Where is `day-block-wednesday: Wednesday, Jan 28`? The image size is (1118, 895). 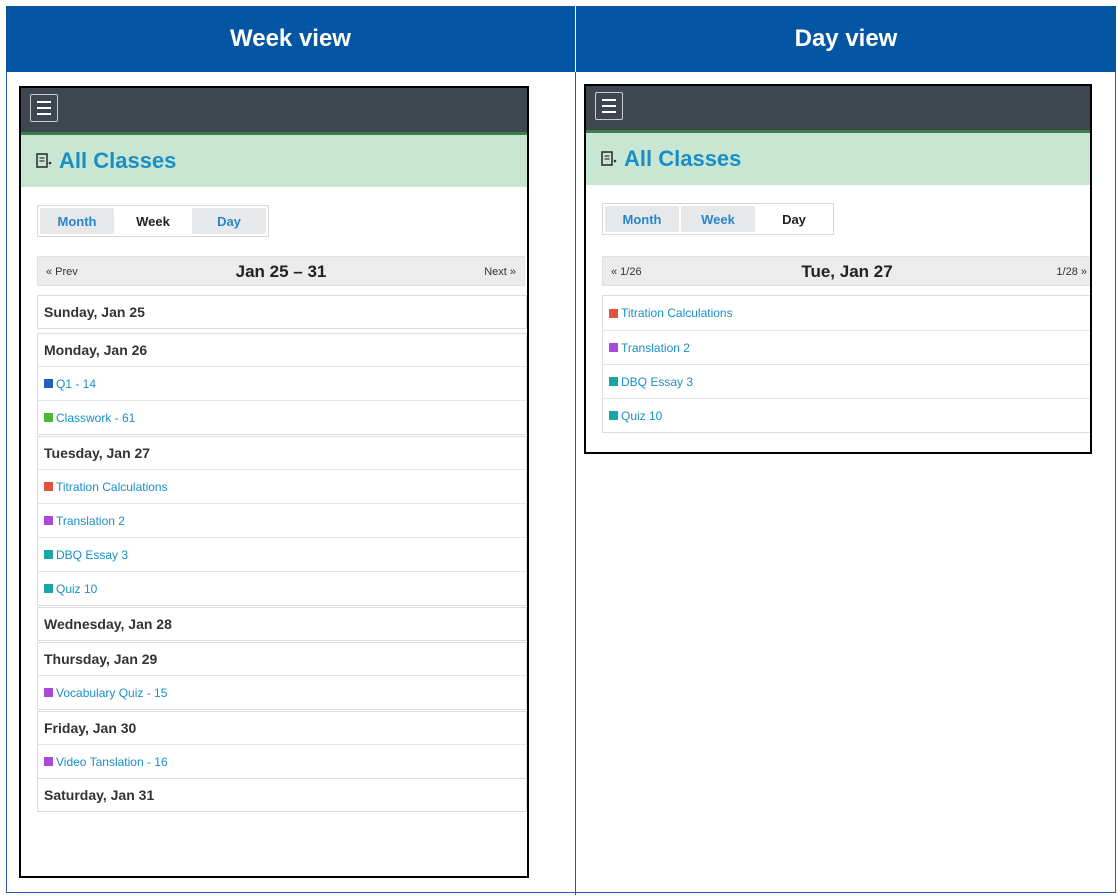
day-block-wednesday: Wednesday, Jan 28 is located at coordinates (282, 624).